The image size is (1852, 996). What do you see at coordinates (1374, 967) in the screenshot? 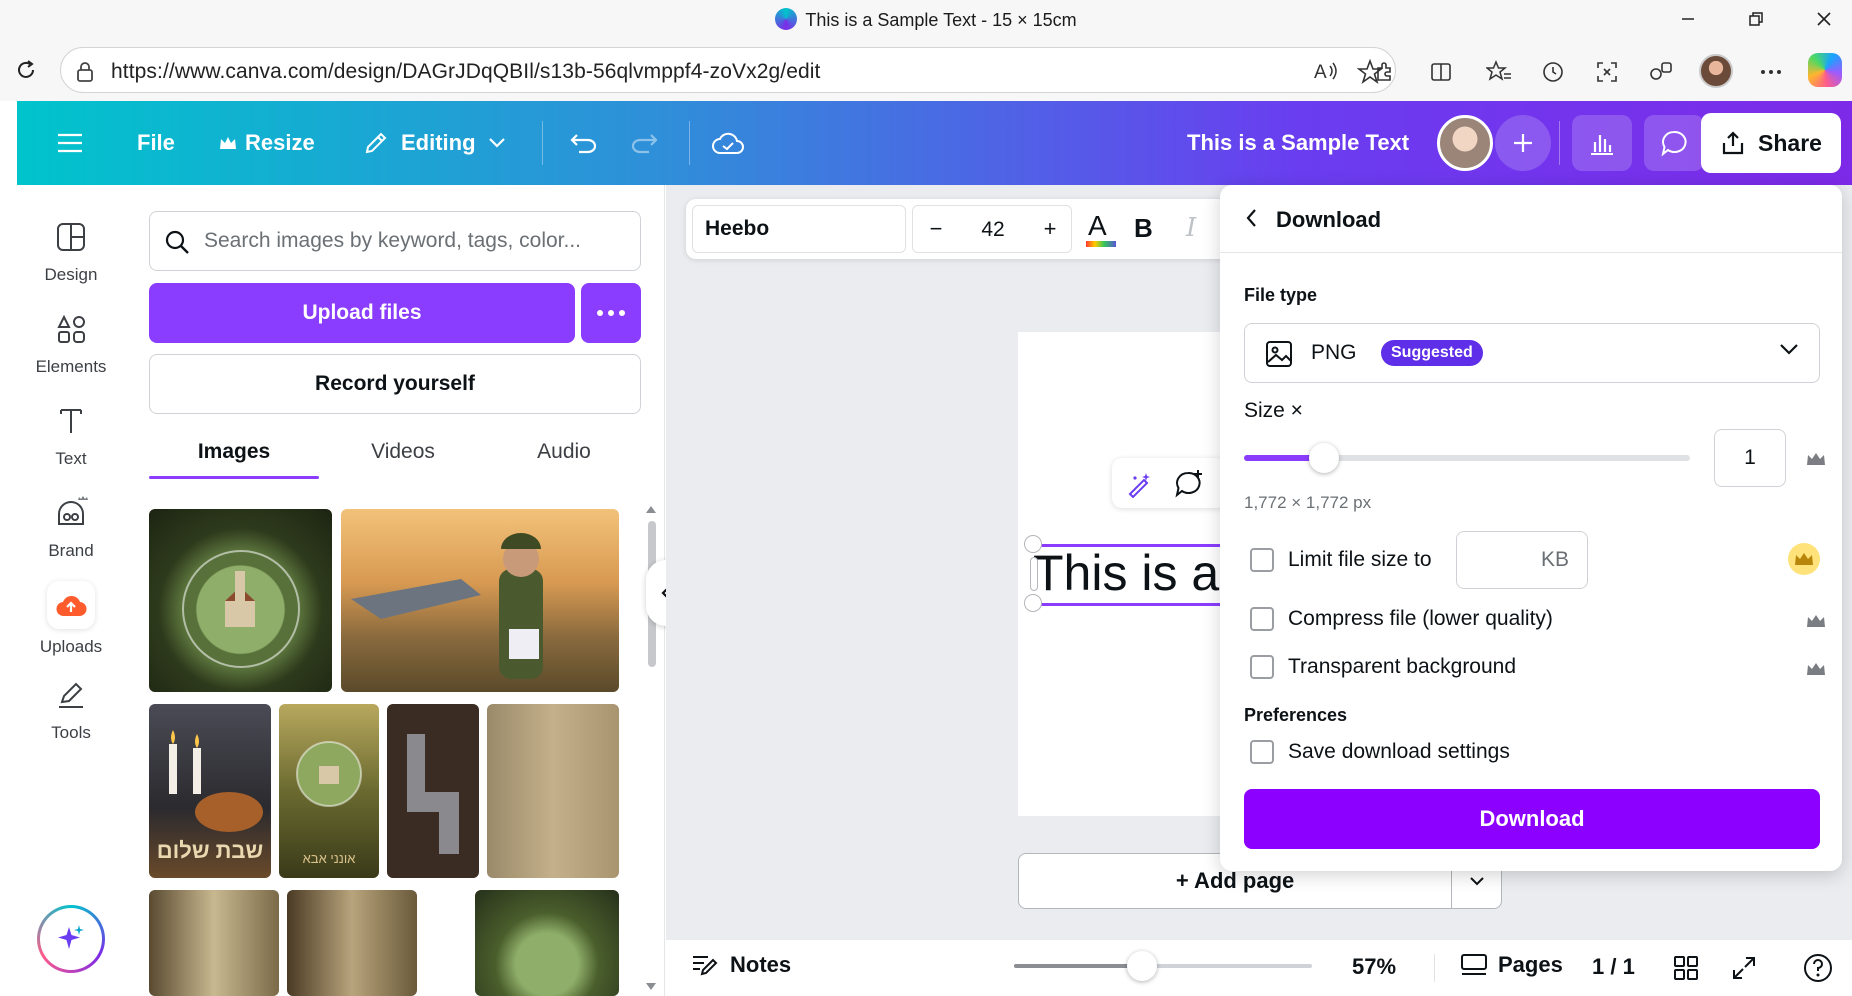
I see `zoom-value: 57%` at bounding box center [1374, 967].